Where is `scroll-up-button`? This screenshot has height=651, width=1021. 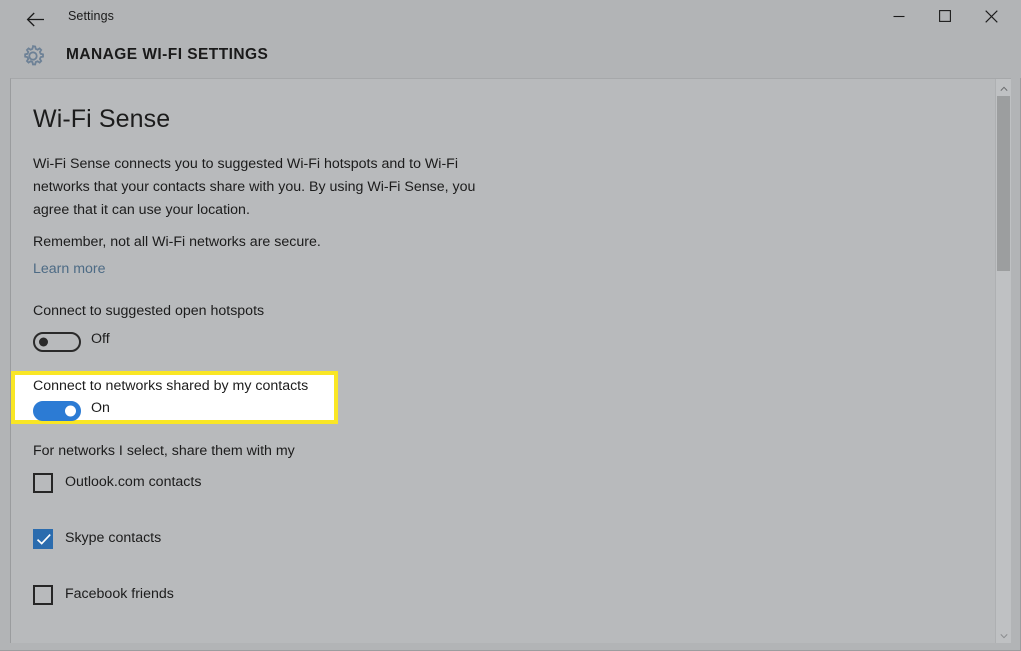
scroll-up-button is located at coordinates (1003, 87).